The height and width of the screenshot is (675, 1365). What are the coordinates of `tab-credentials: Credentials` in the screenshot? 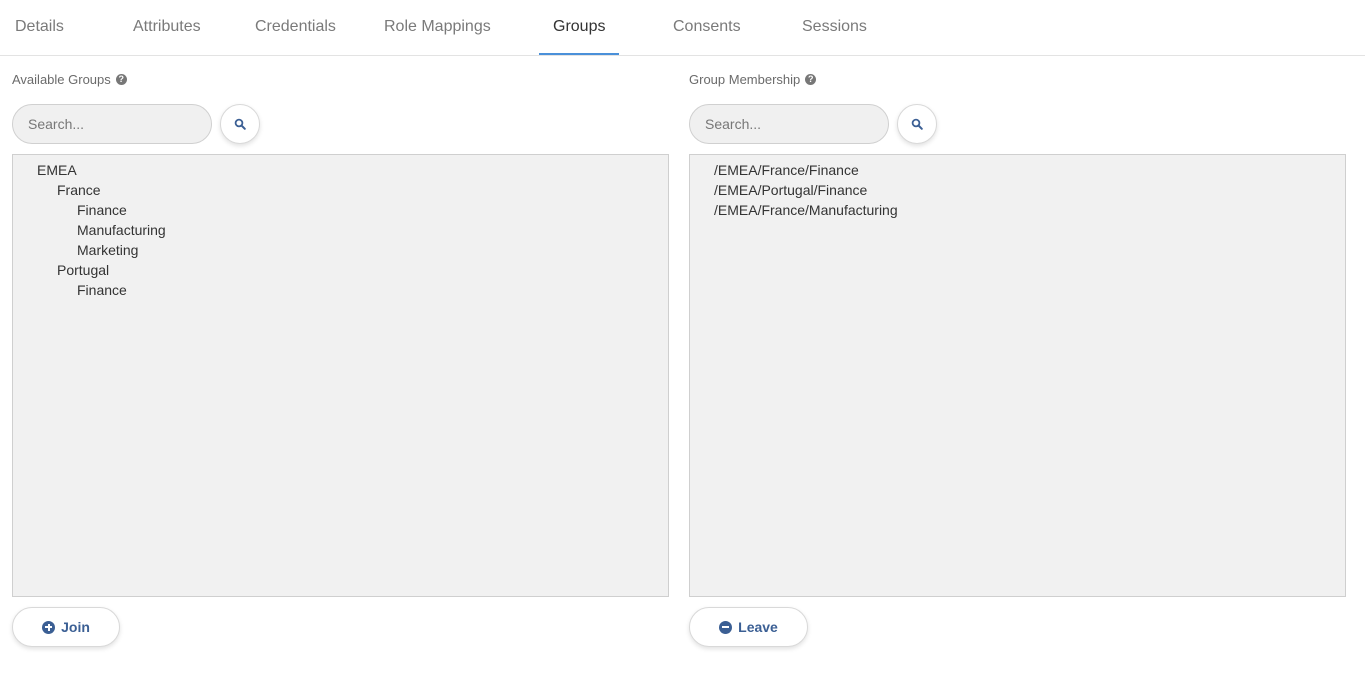 It's located at (295, 27).